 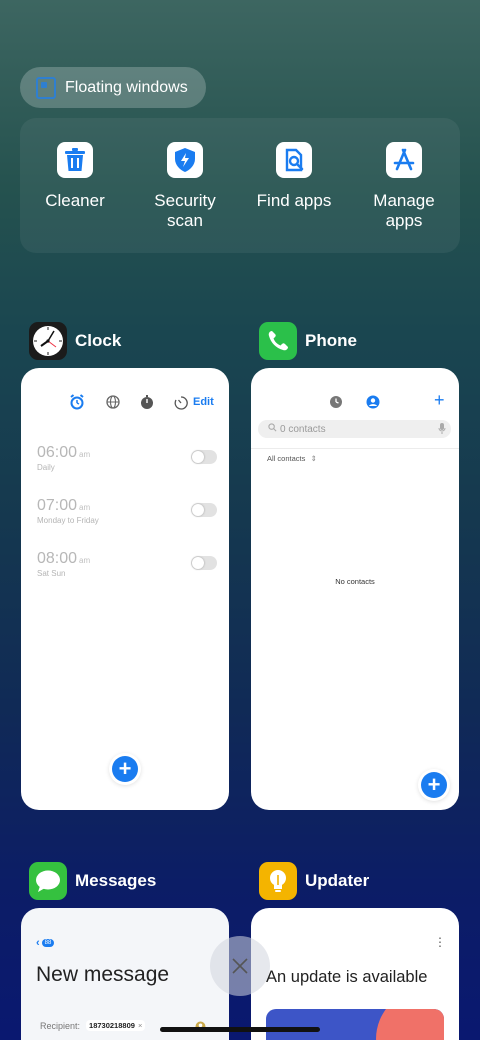 I want to click on world-clock-icon, so click(x=113, y=404).